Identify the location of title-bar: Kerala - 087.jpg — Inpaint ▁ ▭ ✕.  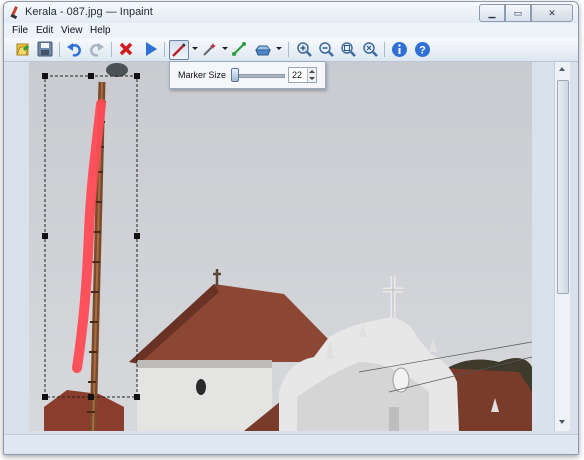
(291, 12).